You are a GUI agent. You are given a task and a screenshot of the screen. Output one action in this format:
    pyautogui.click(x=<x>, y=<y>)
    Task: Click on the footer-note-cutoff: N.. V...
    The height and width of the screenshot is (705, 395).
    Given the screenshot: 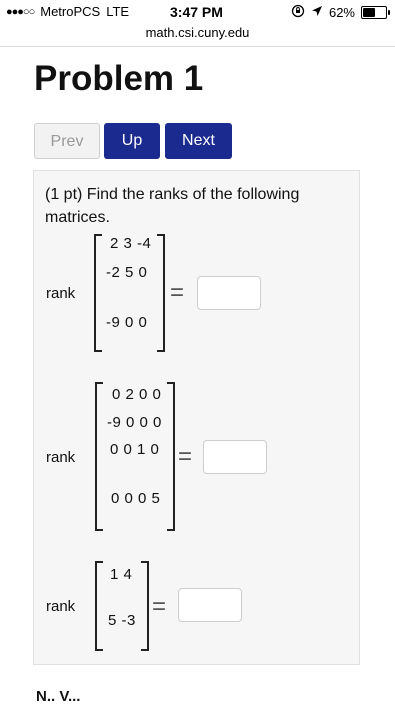 What is the action you would take?
    pyautogui.click(x=58, y=696)
    